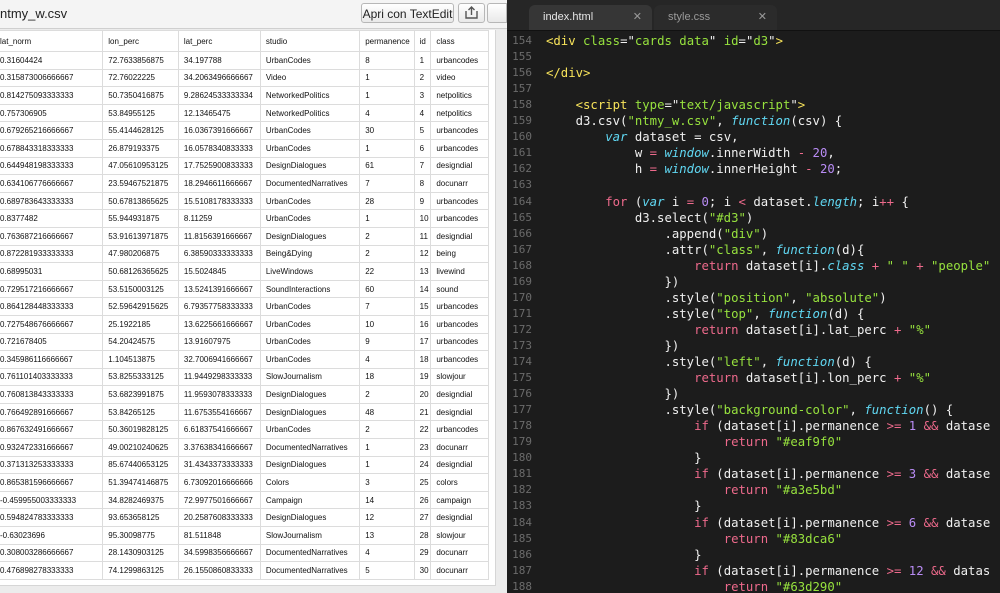 The width and height of the screenshot is (1000, 593). I want to click on table-cell: Video, so click(310, 78).